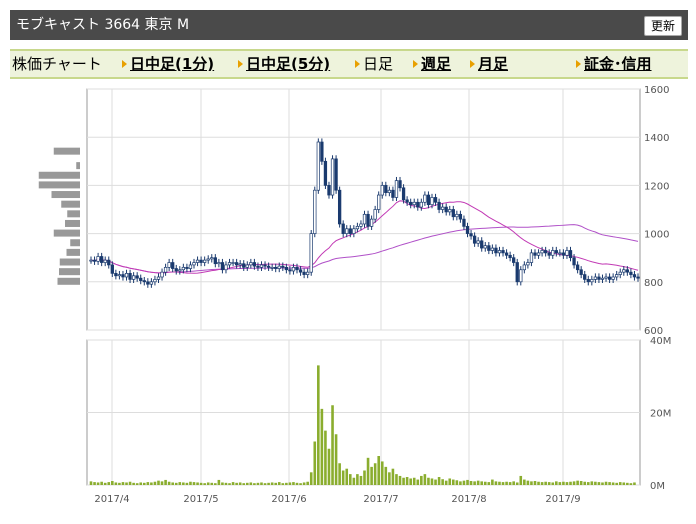 Image resolution: width=696 pixels, height=524 pixels. What do you see at coordinates (288, 64) in the screenshot?
I see `nav-intraday-5min: 日中足(5分)` at bounding box center [288, 64].